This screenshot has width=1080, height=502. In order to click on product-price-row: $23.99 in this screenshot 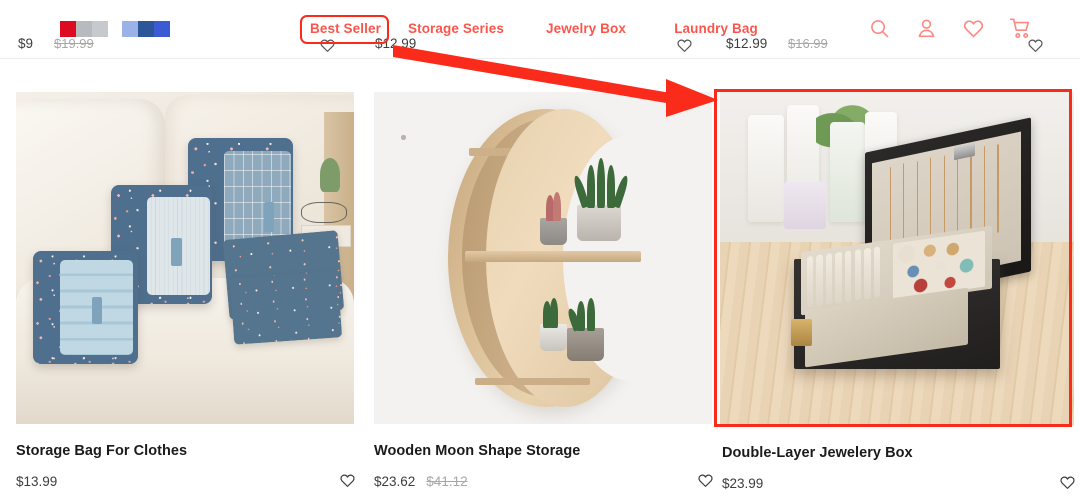, I will do `click(898, 483)`.